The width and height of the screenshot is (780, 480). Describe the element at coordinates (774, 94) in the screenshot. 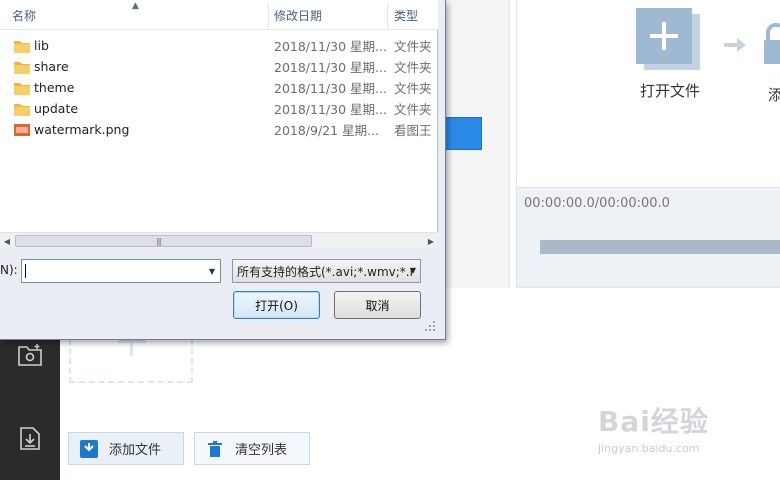

I see `add-label-partial: 添` at that location.